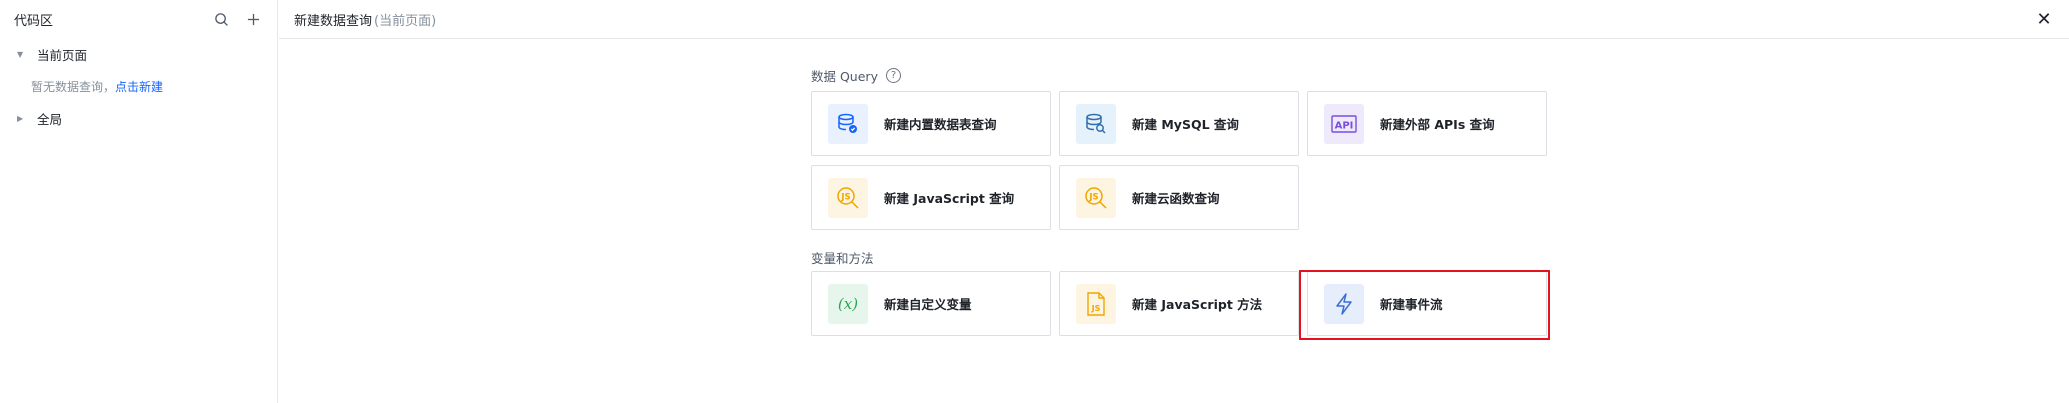 This screenshot has width=2069, height=403. I want to click on tree-item-global: ▶ 全局, so click(138, 118).